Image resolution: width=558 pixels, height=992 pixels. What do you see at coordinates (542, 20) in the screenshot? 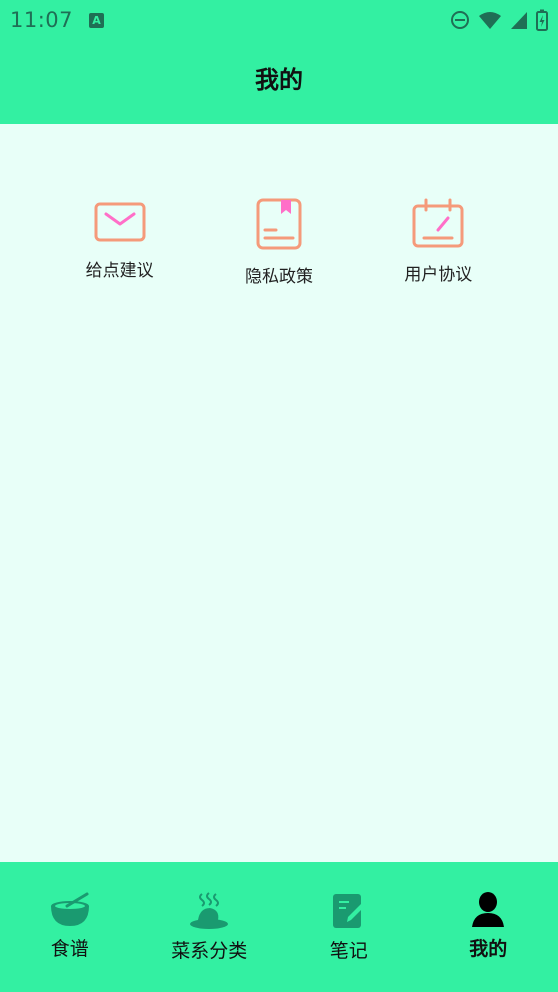
I see `battery-icon` at bounding box center [542, 20].